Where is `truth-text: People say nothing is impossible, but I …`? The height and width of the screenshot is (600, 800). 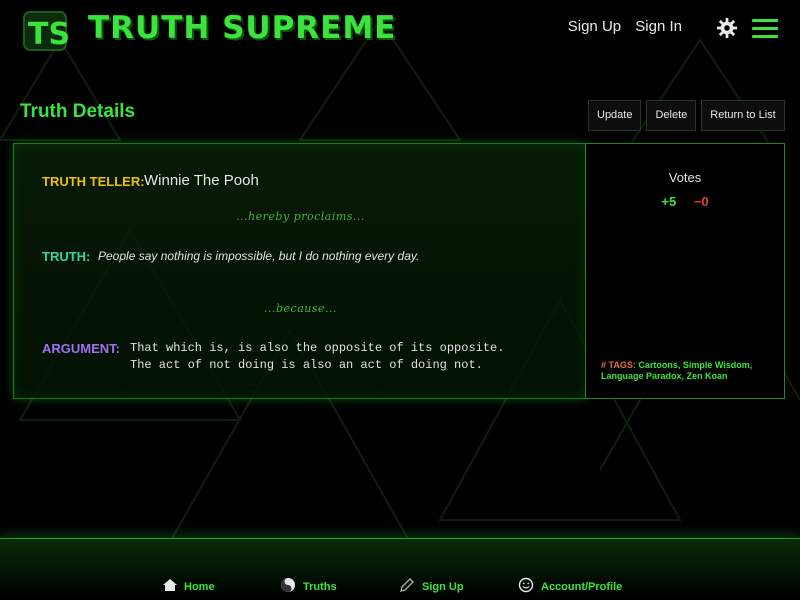 truth-text: People say nothing is impossible, but I … is located at coordinates (259, 256).